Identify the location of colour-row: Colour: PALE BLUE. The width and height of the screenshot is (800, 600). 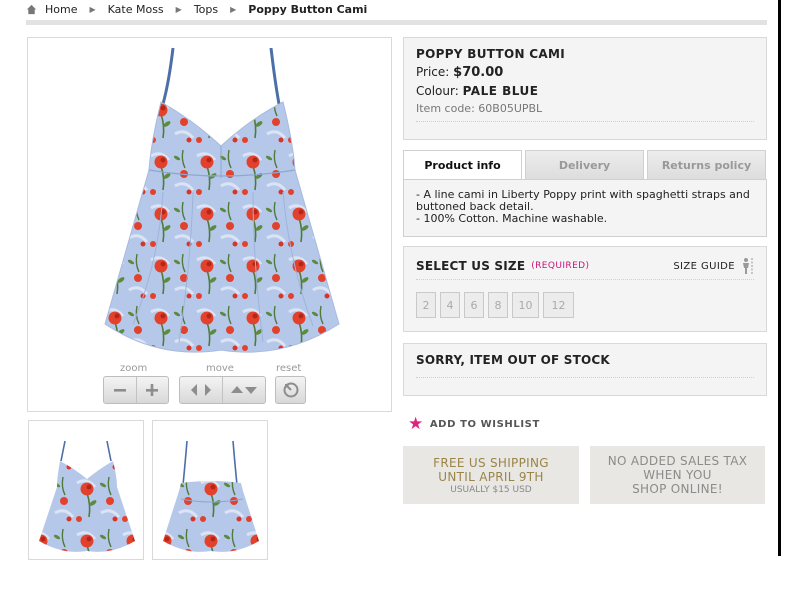
(585, 91).